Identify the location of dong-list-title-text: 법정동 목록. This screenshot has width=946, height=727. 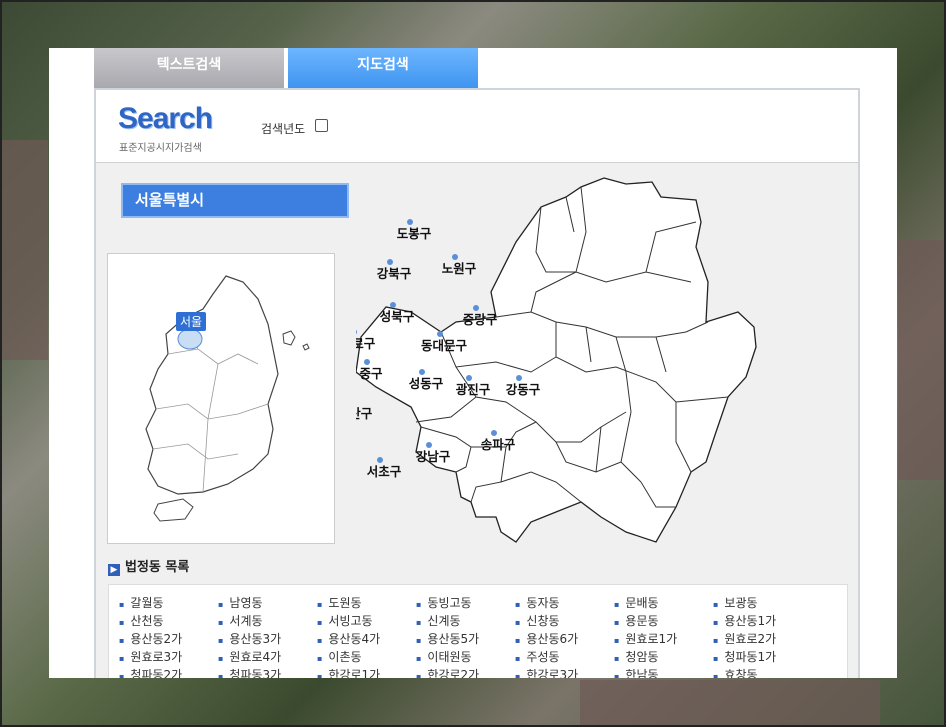
(157, 567).